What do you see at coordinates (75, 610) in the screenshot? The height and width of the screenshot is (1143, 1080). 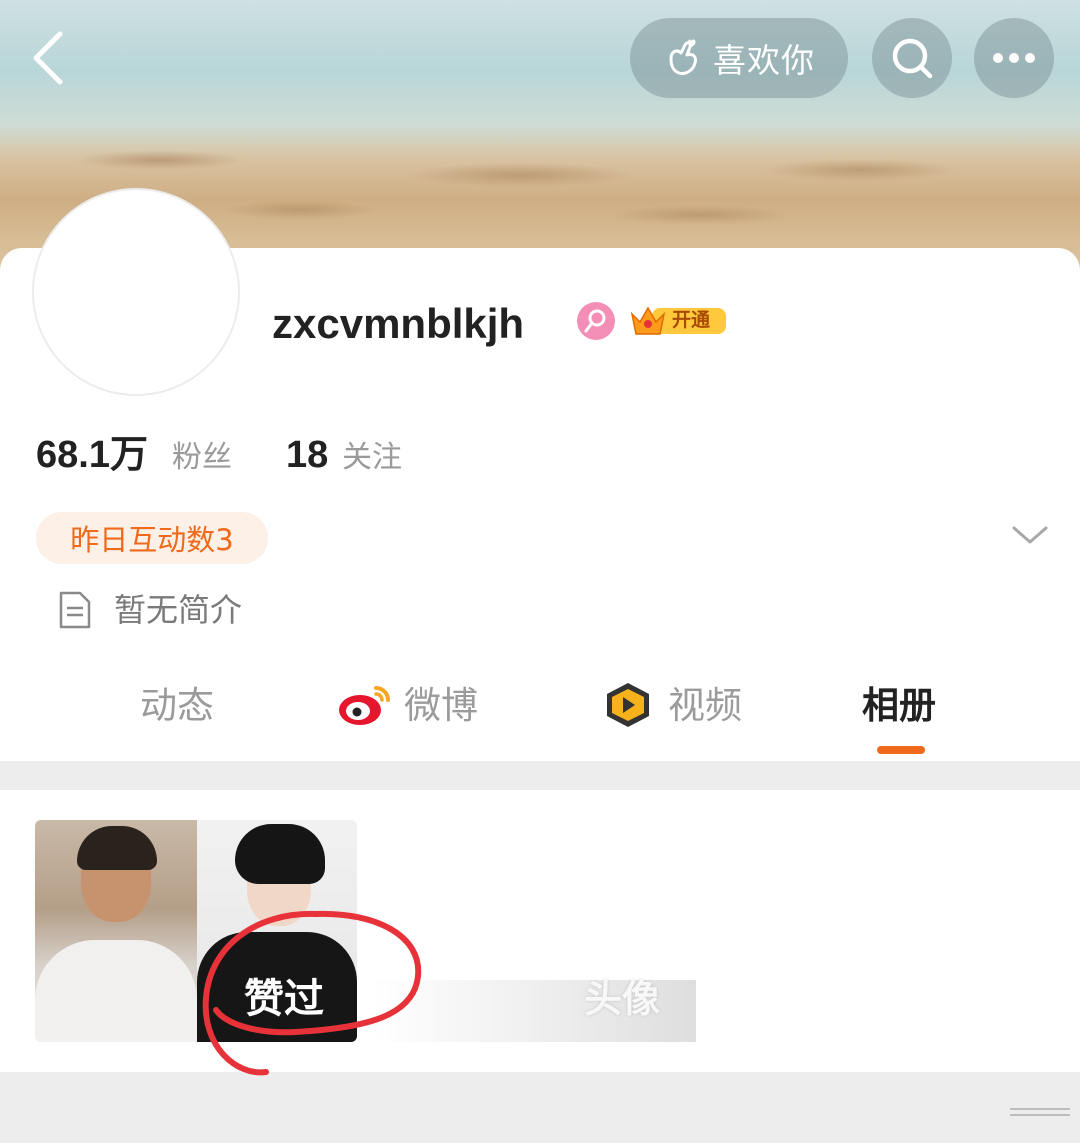 I see `document-icon` at bounding box center [75, 610].